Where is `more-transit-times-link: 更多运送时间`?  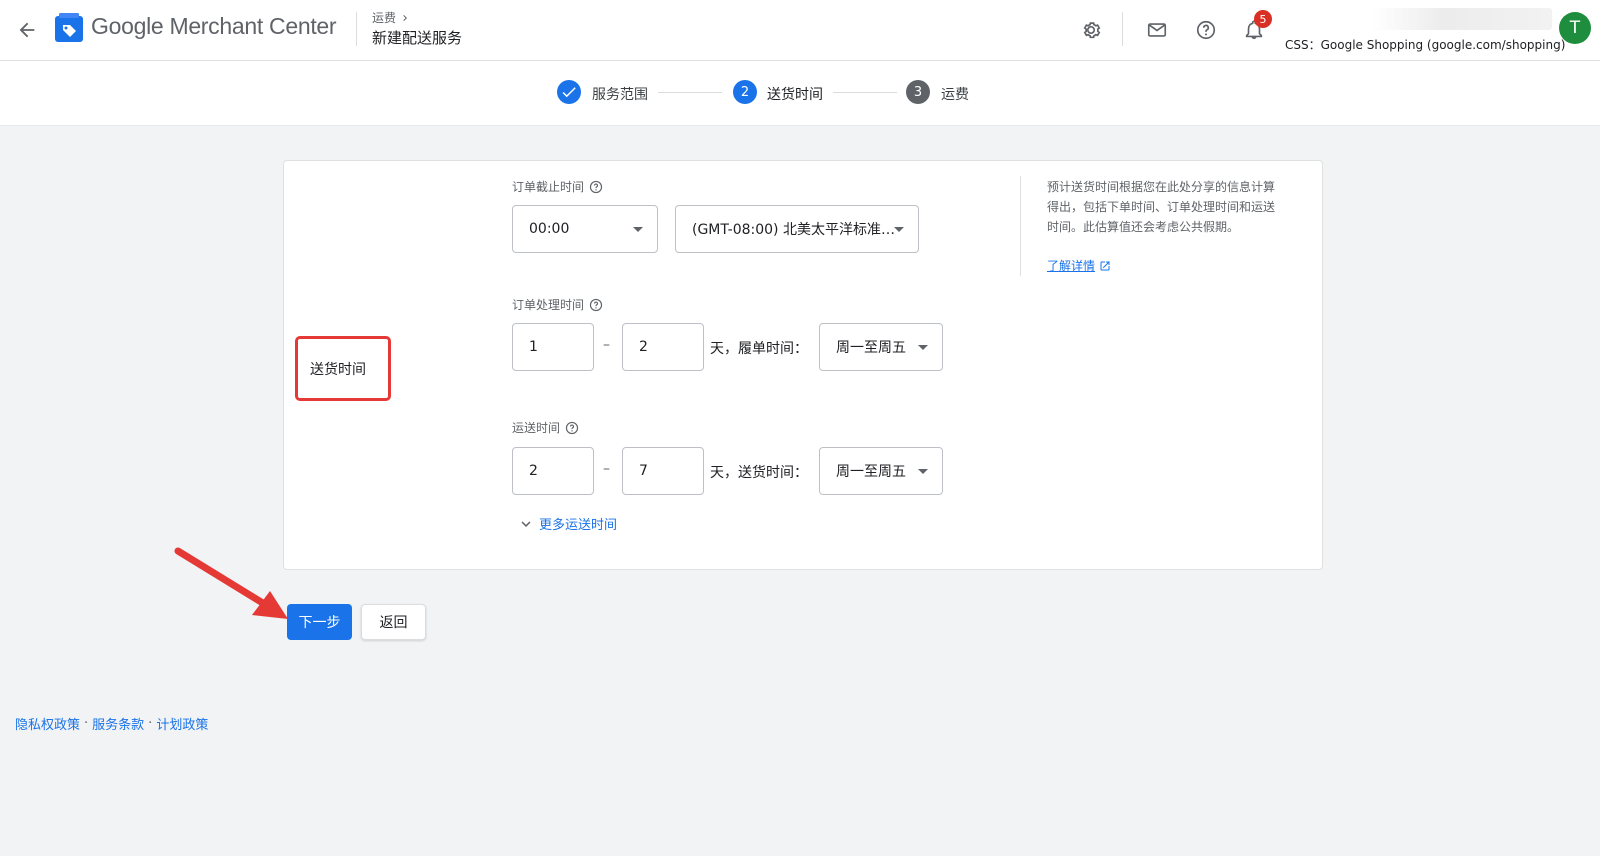
more-transit-times-link: 更多运送时间 is located at coordinates (567, 523).